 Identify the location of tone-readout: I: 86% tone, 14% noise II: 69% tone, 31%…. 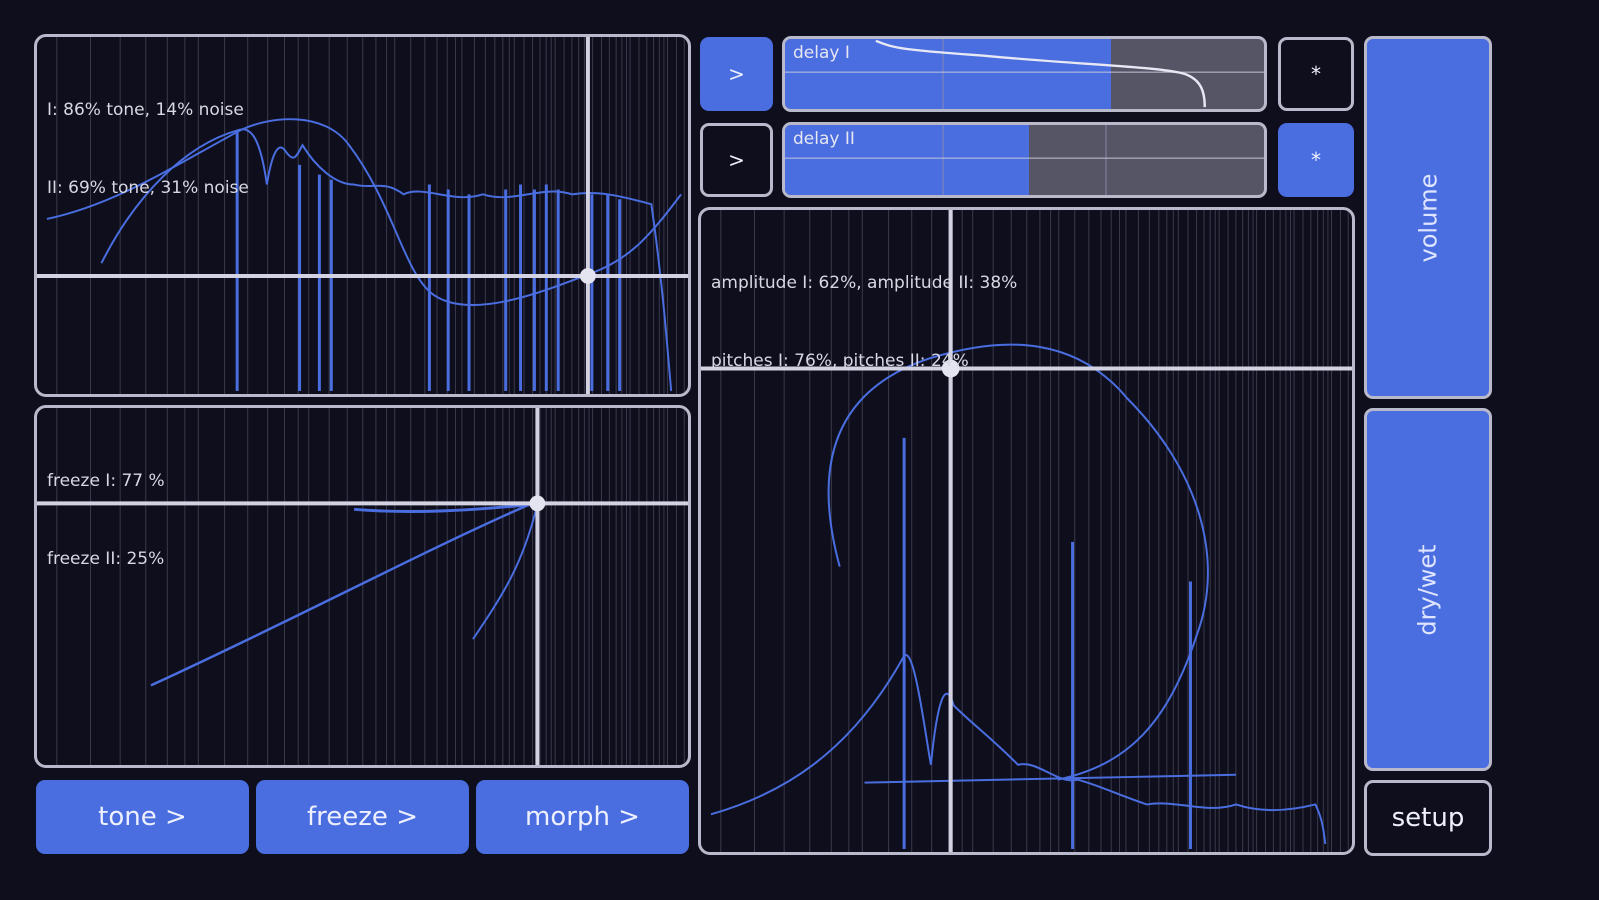
(148, 149).